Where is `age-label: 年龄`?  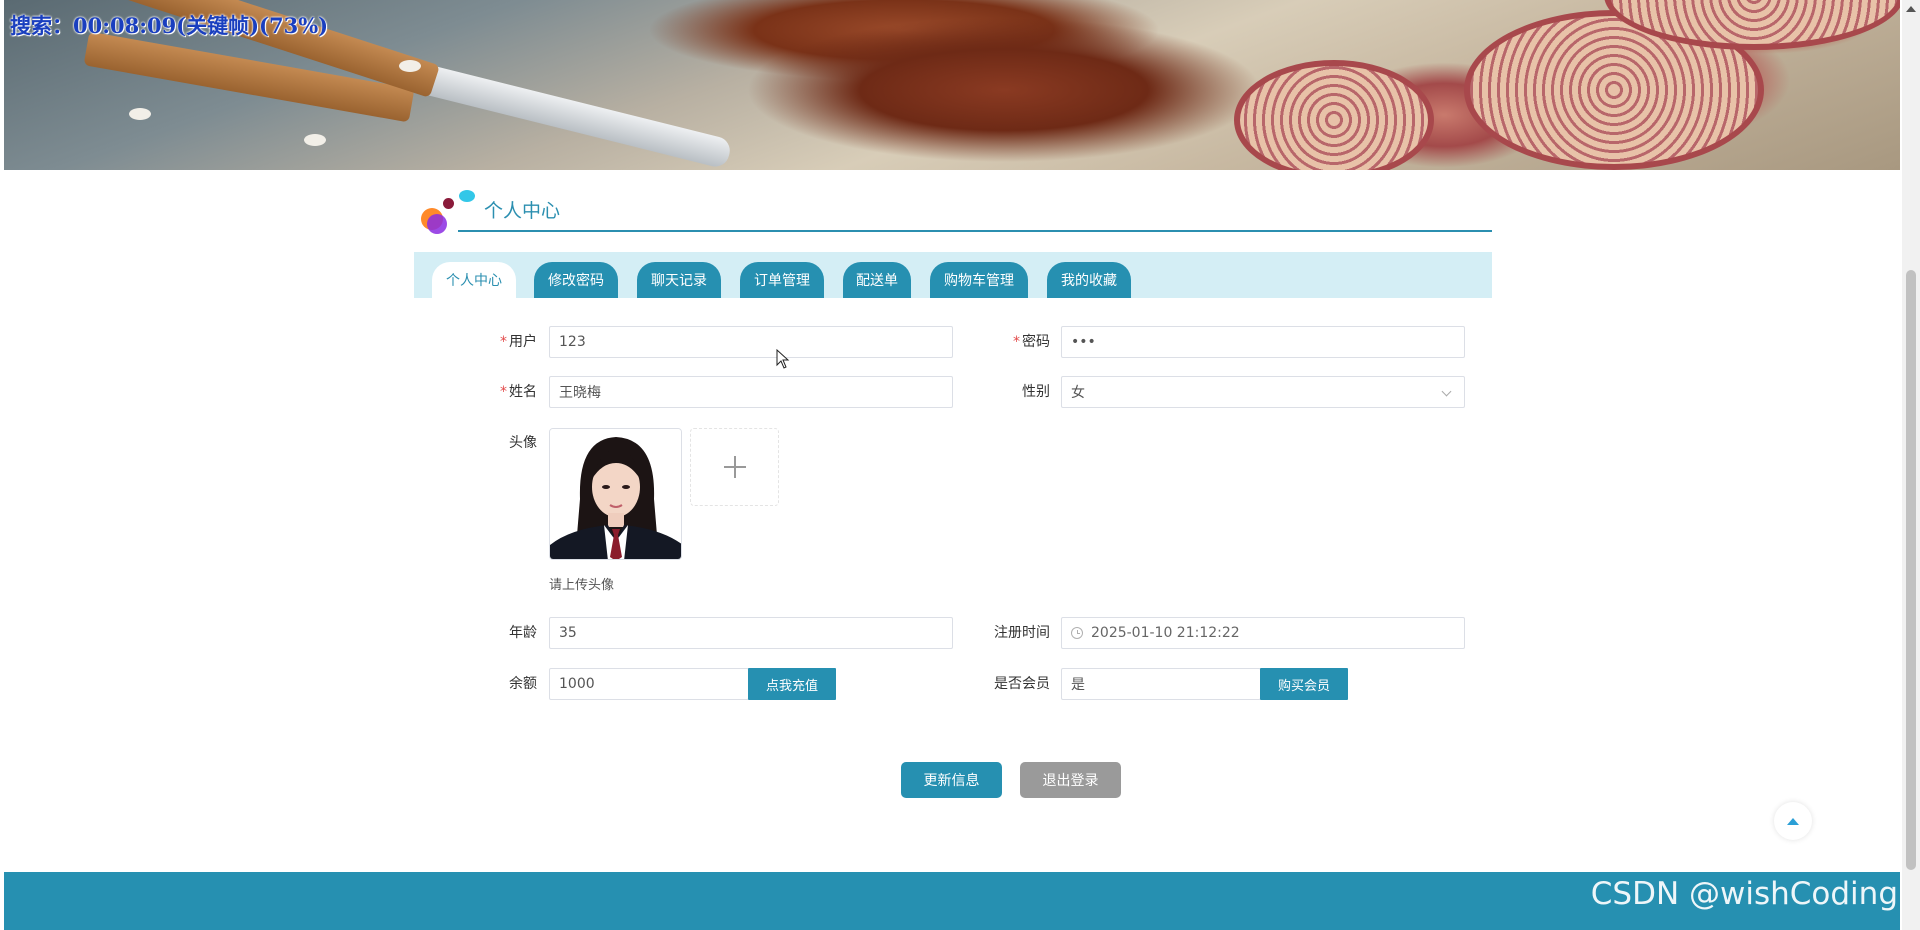 age-label: 年龄 is located at coordinates (523, 633).